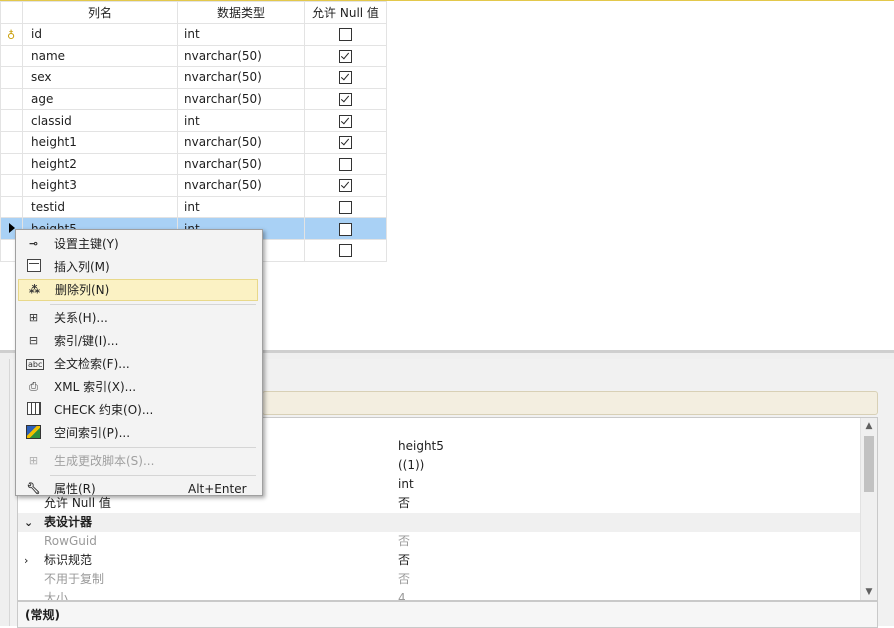 The height and width of the screenshot is (628, 894). I want to click on property-scrollbar: ▲ ▼, so click(868, 509).